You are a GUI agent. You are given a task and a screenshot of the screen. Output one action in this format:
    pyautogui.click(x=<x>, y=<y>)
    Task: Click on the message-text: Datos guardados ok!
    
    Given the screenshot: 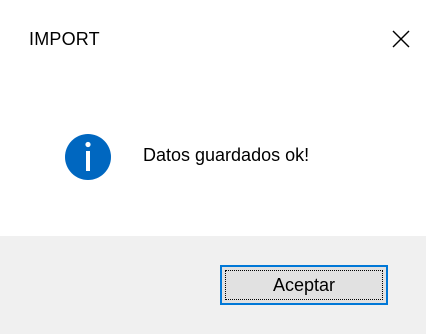 What is the action you would take?
    pyautogui.click(x=226, y=155)
    